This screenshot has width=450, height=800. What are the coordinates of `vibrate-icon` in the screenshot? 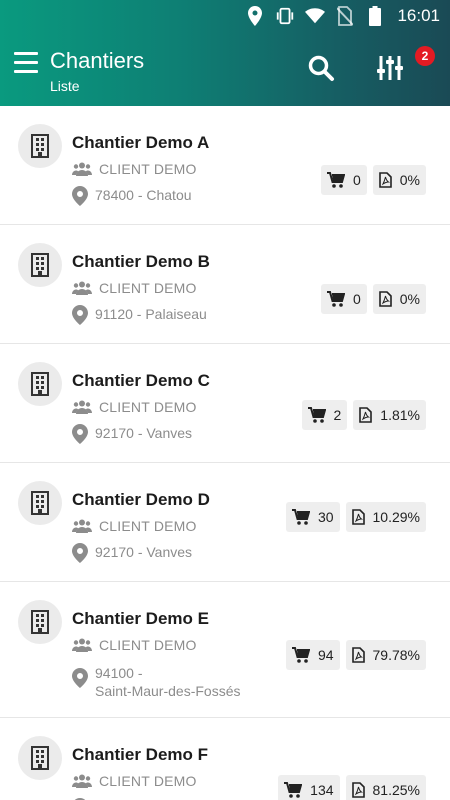 It's located at (285, 16).